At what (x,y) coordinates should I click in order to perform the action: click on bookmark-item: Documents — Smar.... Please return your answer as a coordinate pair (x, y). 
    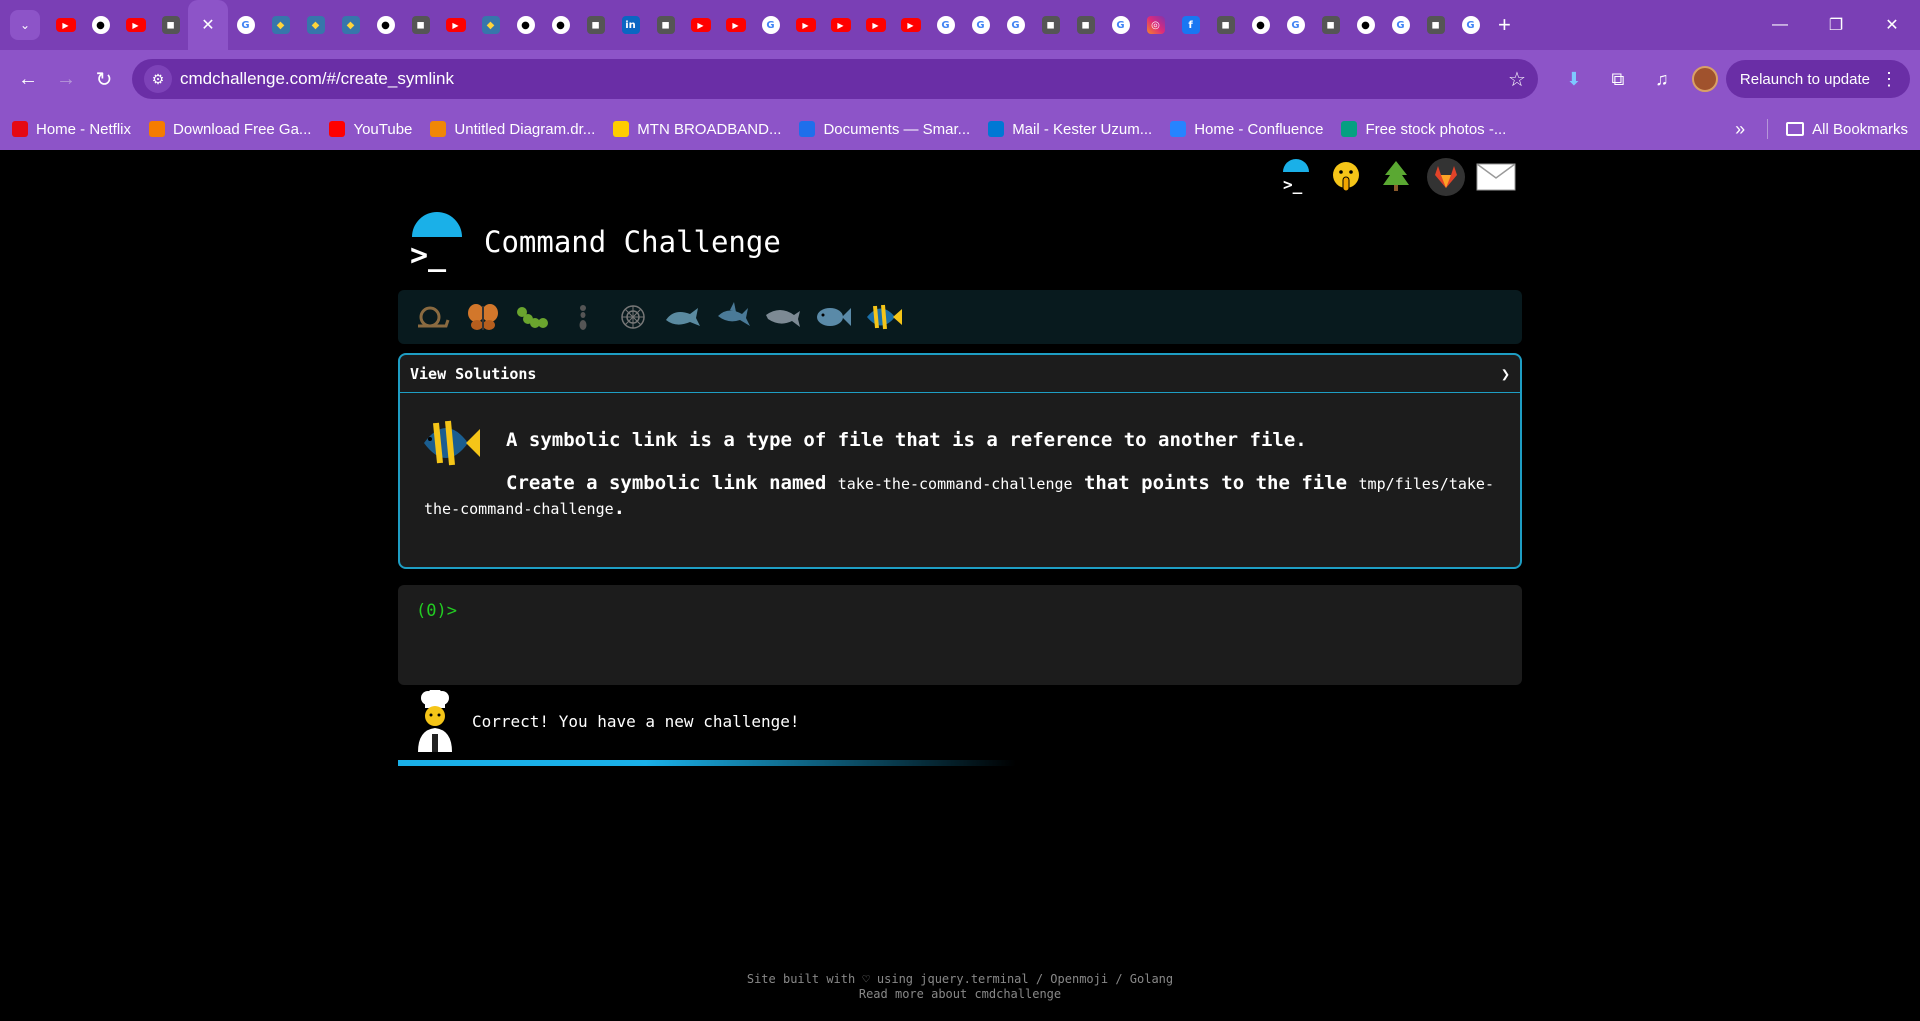
    Looking at the image, I should click on (884, 129).